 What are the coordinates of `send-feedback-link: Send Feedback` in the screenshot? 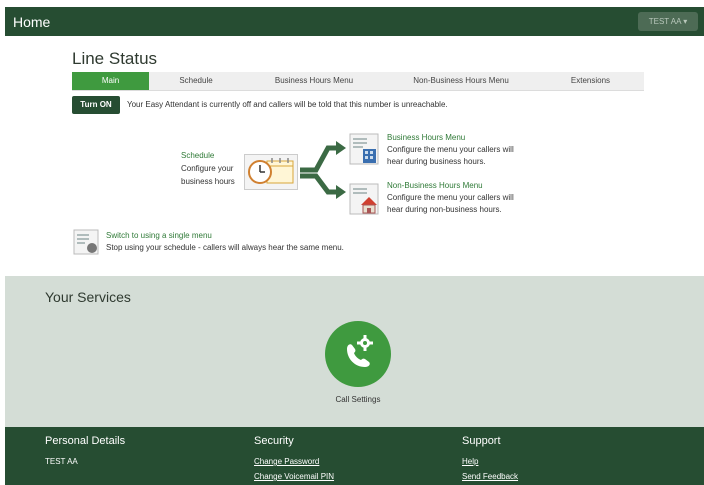 It's located at (490, 476).